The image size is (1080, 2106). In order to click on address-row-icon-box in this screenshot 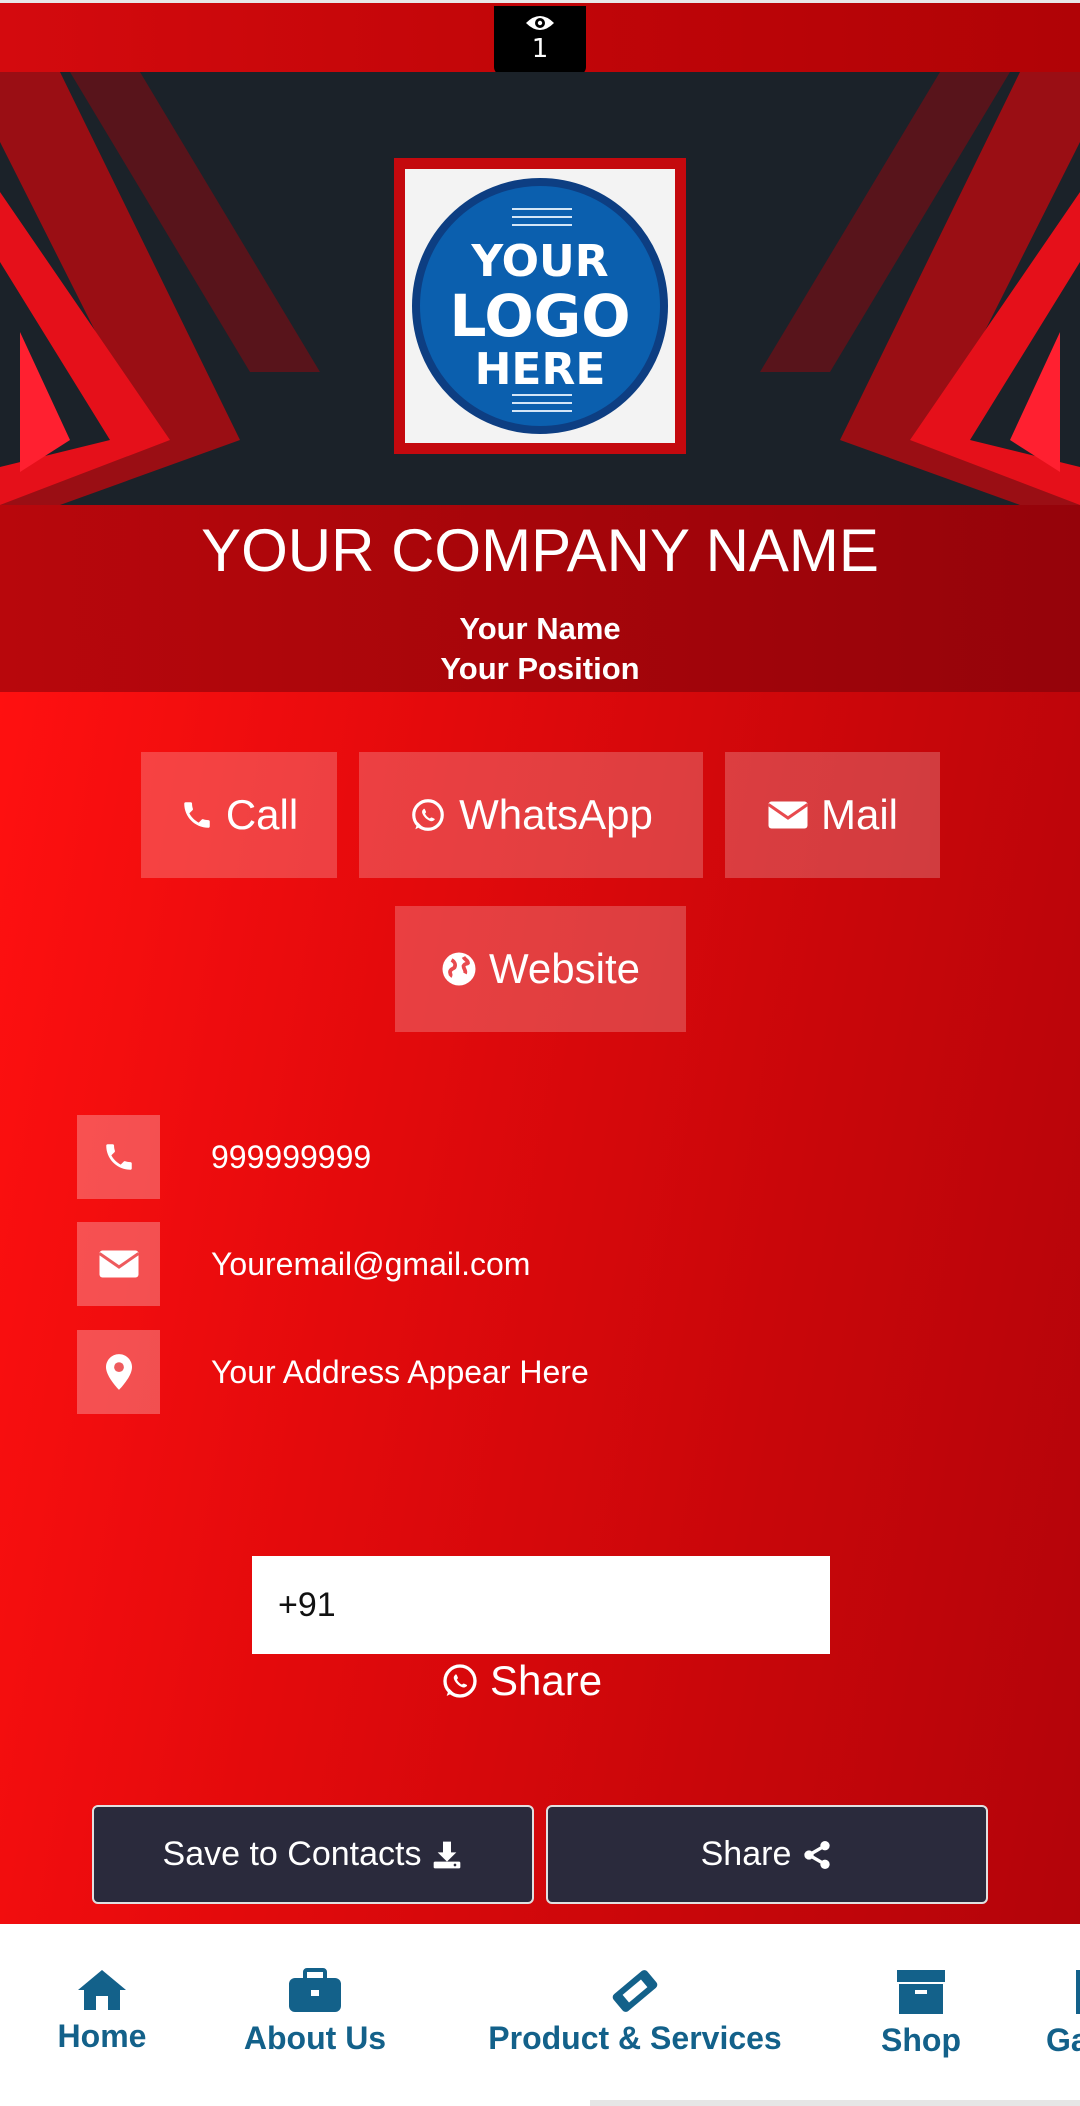, I will do `click(118, 1372)`.